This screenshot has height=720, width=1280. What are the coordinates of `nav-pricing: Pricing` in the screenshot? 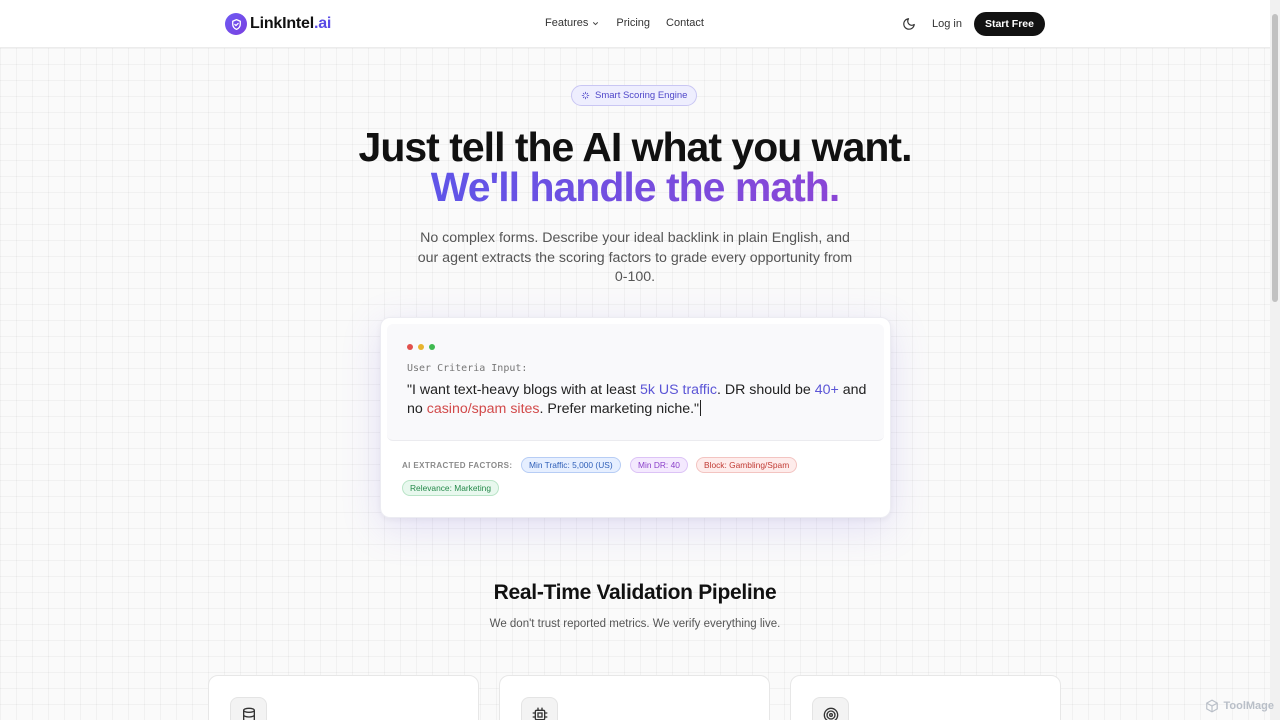 It's located at (633, 23).